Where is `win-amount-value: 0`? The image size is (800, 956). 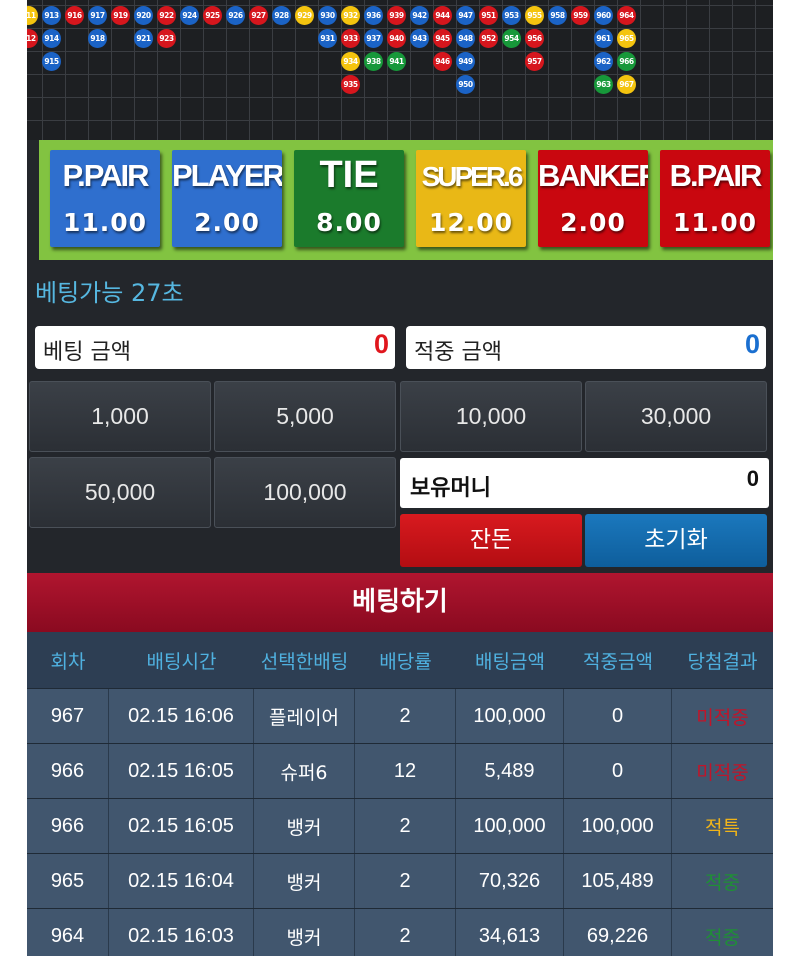 win-amount-value: 0 is located at coordinates (752, 344).